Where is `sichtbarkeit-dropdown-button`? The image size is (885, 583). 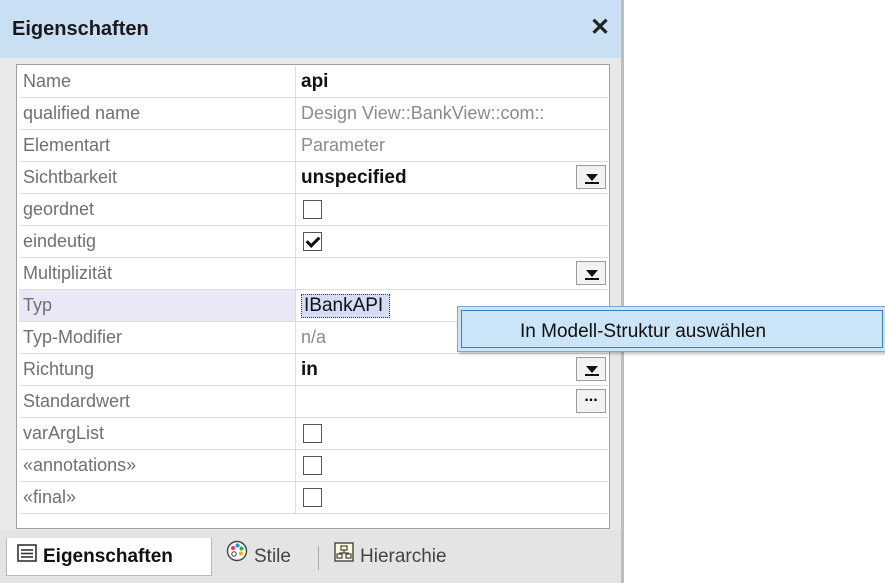 sichtbarkeit-dropdown-button is located at coordinates (591, 177).